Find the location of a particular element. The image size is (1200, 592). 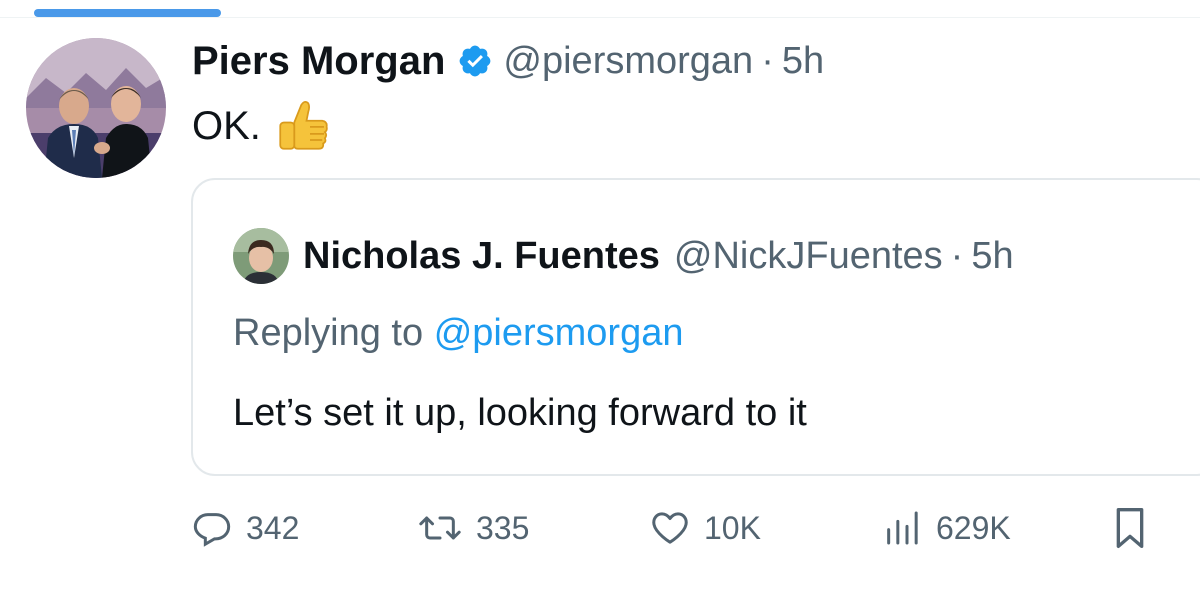

reply-icon is located at coordinates (212, 528).